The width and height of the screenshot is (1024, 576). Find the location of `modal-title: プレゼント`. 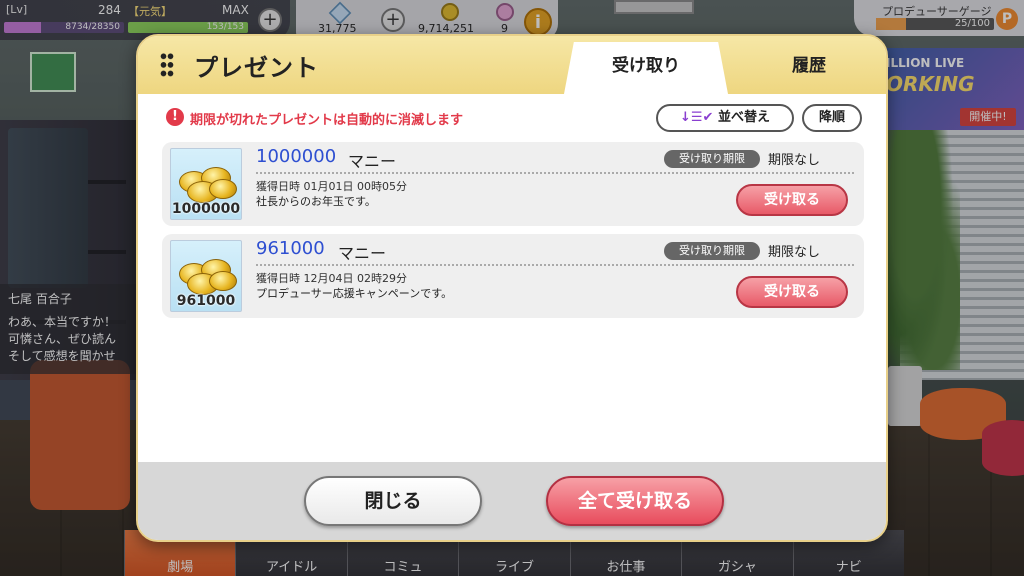

modal-title: プレゼント is located at coordinates (256, 68).